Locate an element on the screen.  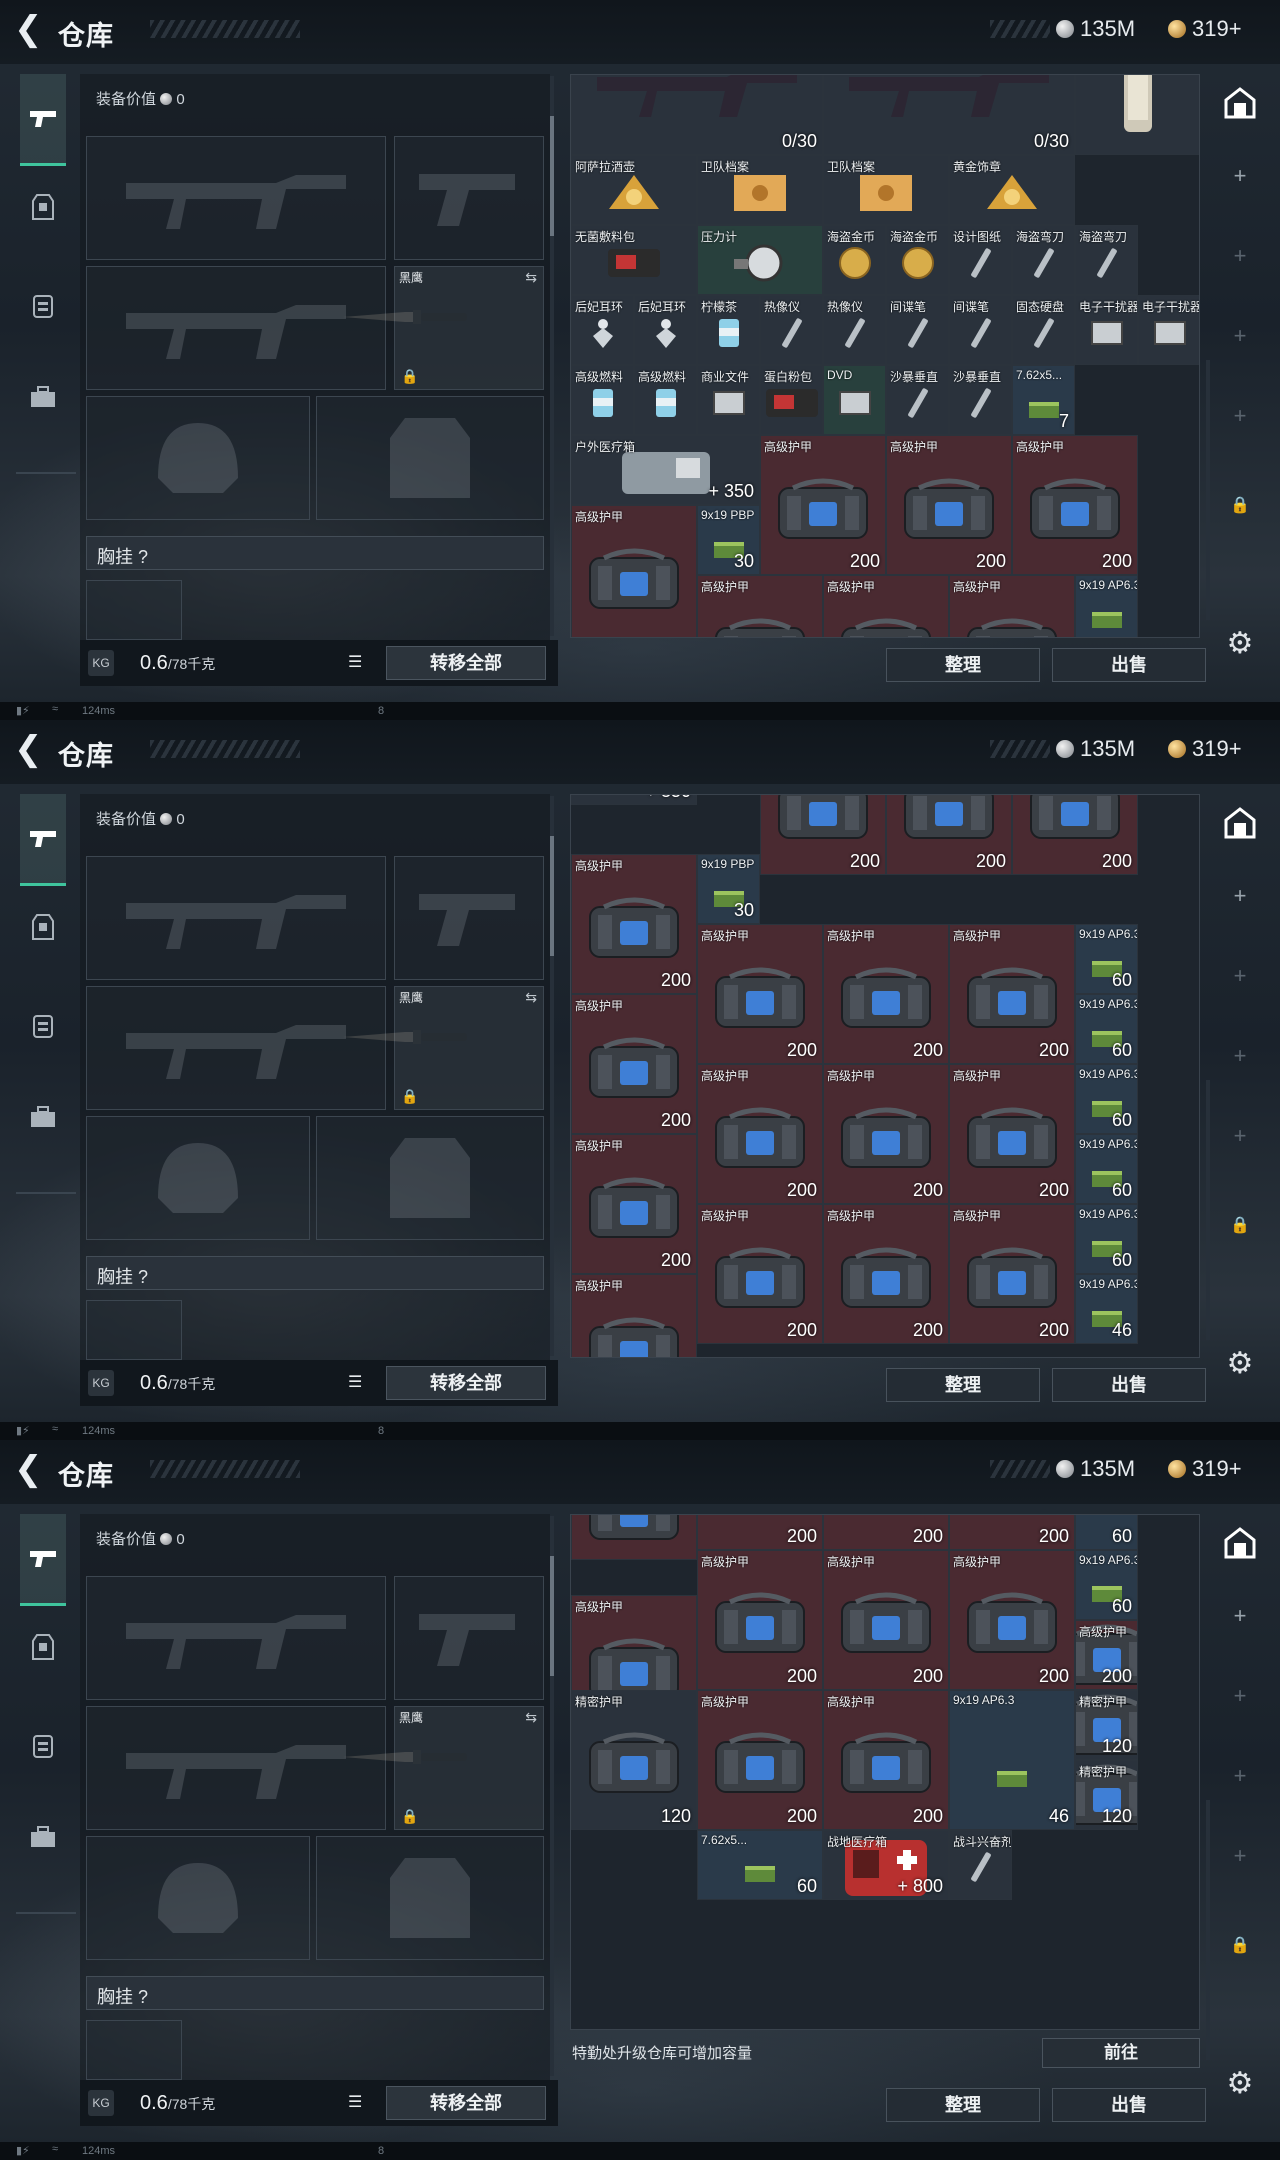
storage-item: 设计图纸 is located at coordinates (980, 260).